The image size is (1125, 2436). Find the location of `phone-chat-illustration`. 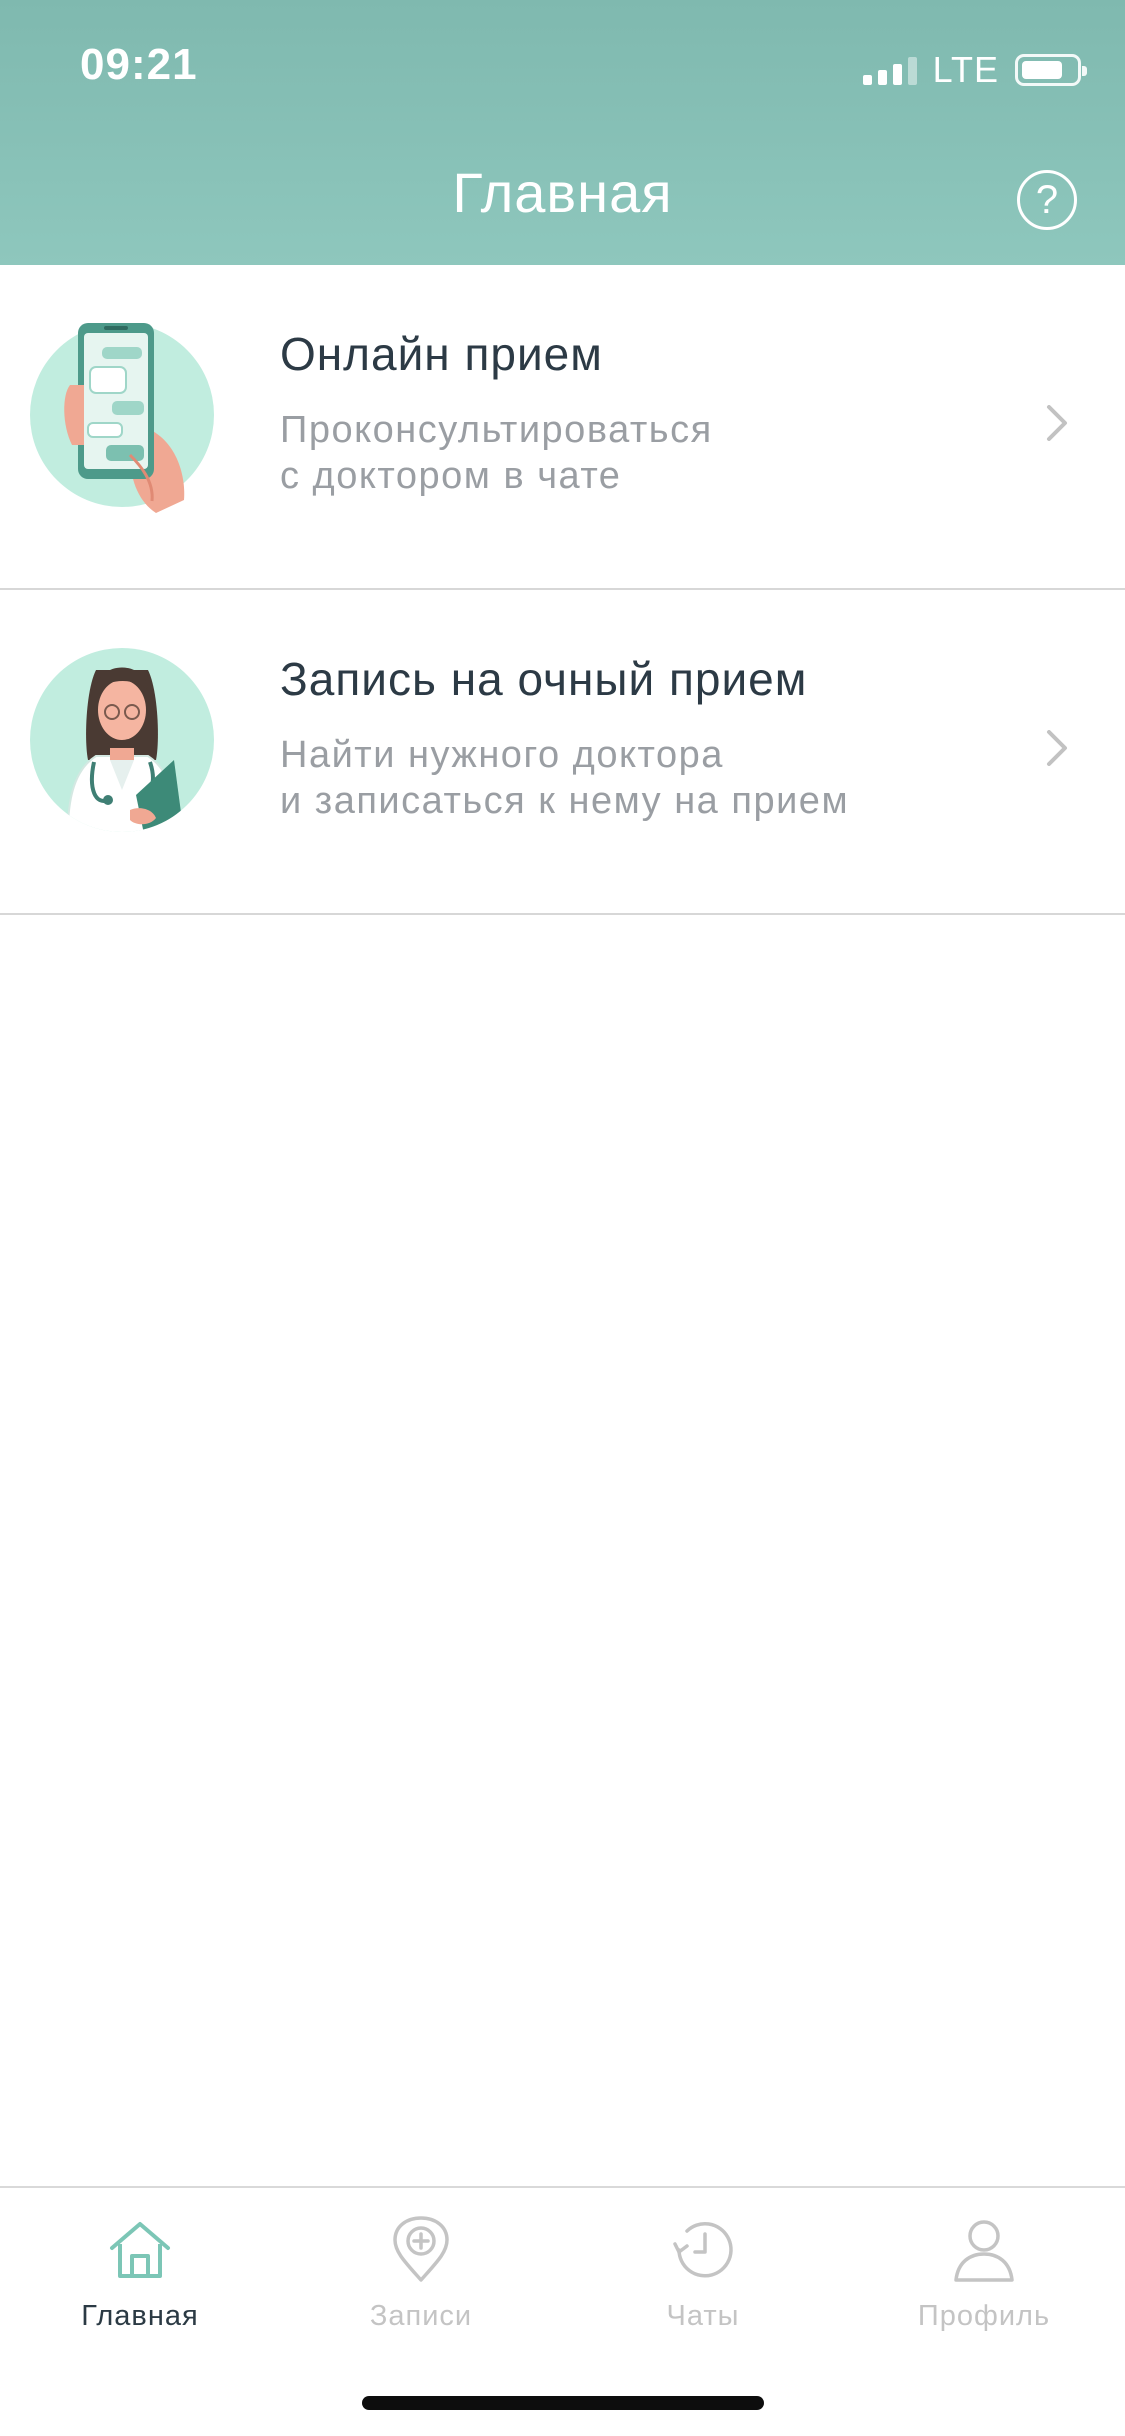

phone-chat-illustration is located at coordinates (122, 418).